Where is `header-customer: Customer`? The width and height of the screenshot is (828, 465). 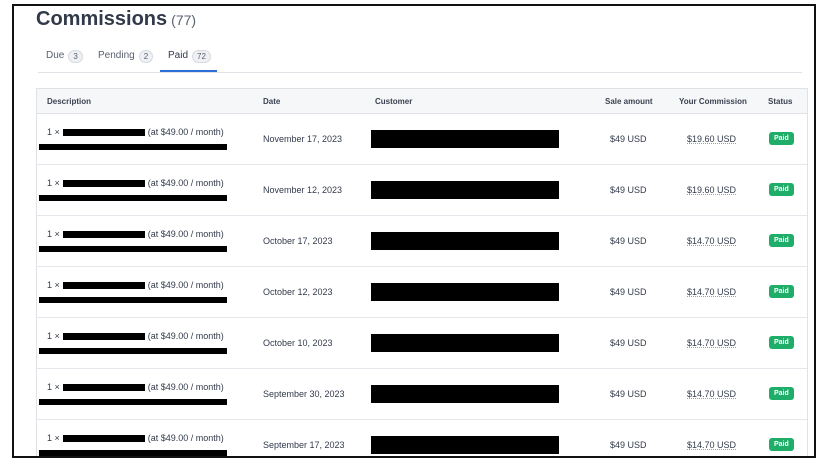 header-customer: Customer is located at coordinates (394, 101).